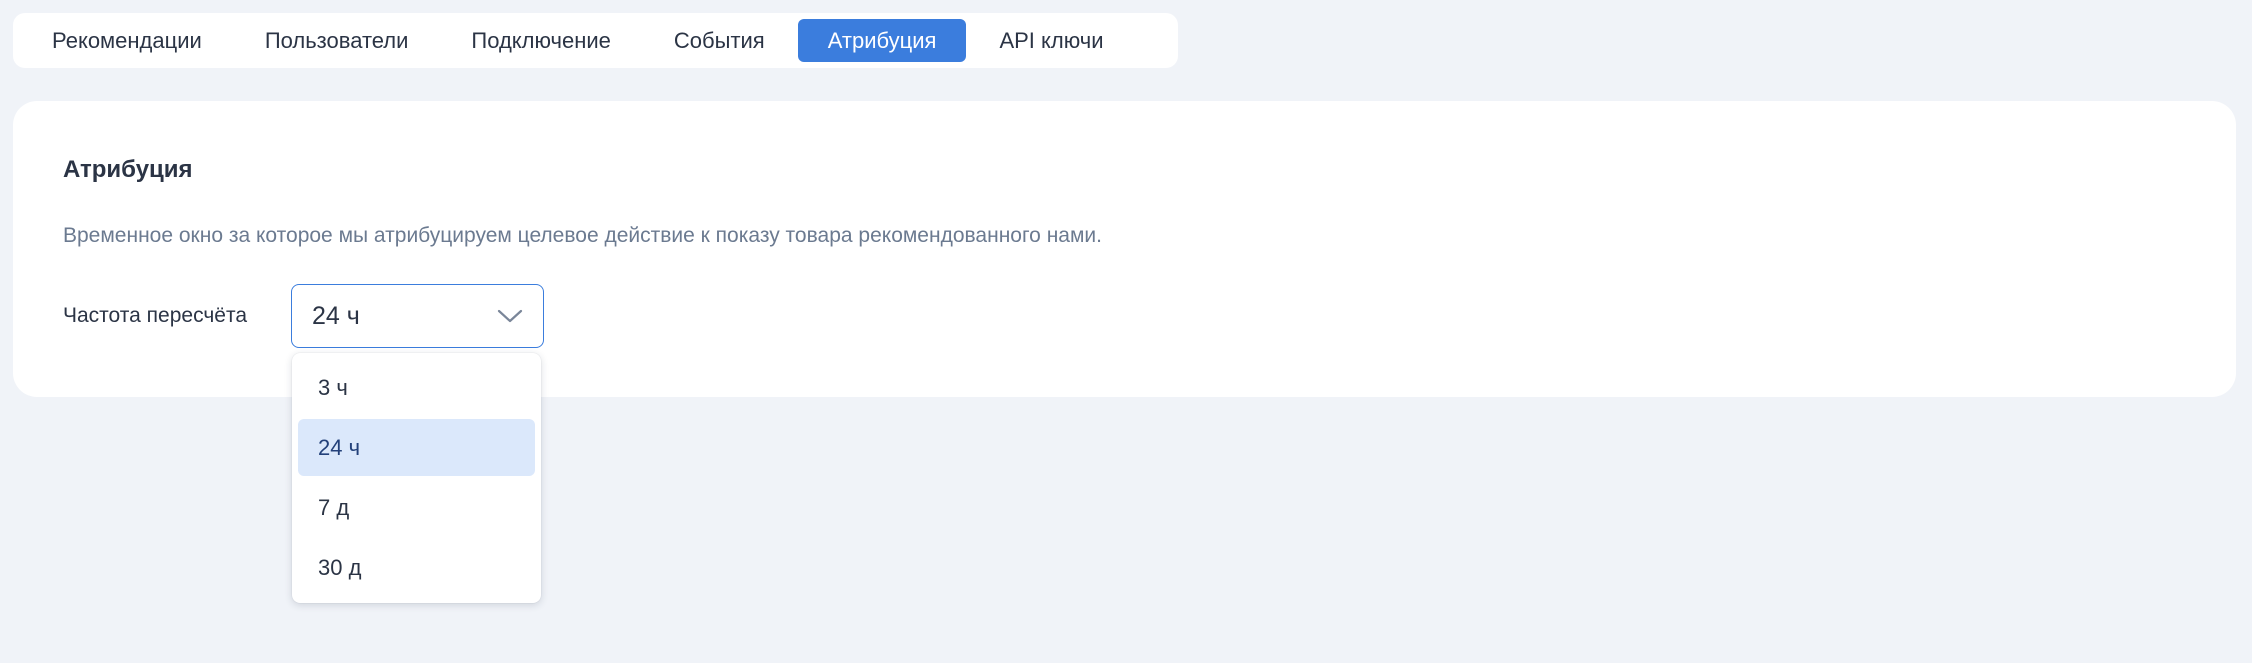  What do you see at coordinates (416, 447) in the screenshot?
I see `option-24h: 24 ч` at bounding box center [416, 447].